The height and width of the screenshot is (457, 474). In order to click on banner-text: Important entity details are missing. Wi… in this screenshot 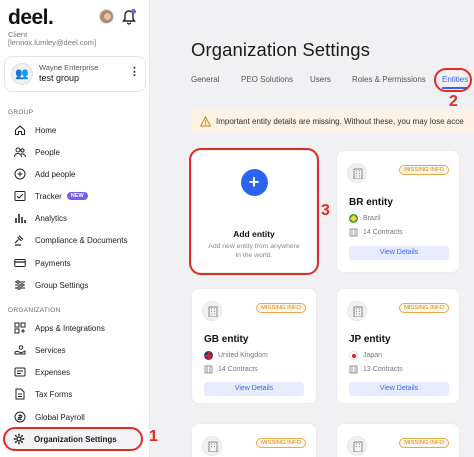, I will do `click(340, 121)`.